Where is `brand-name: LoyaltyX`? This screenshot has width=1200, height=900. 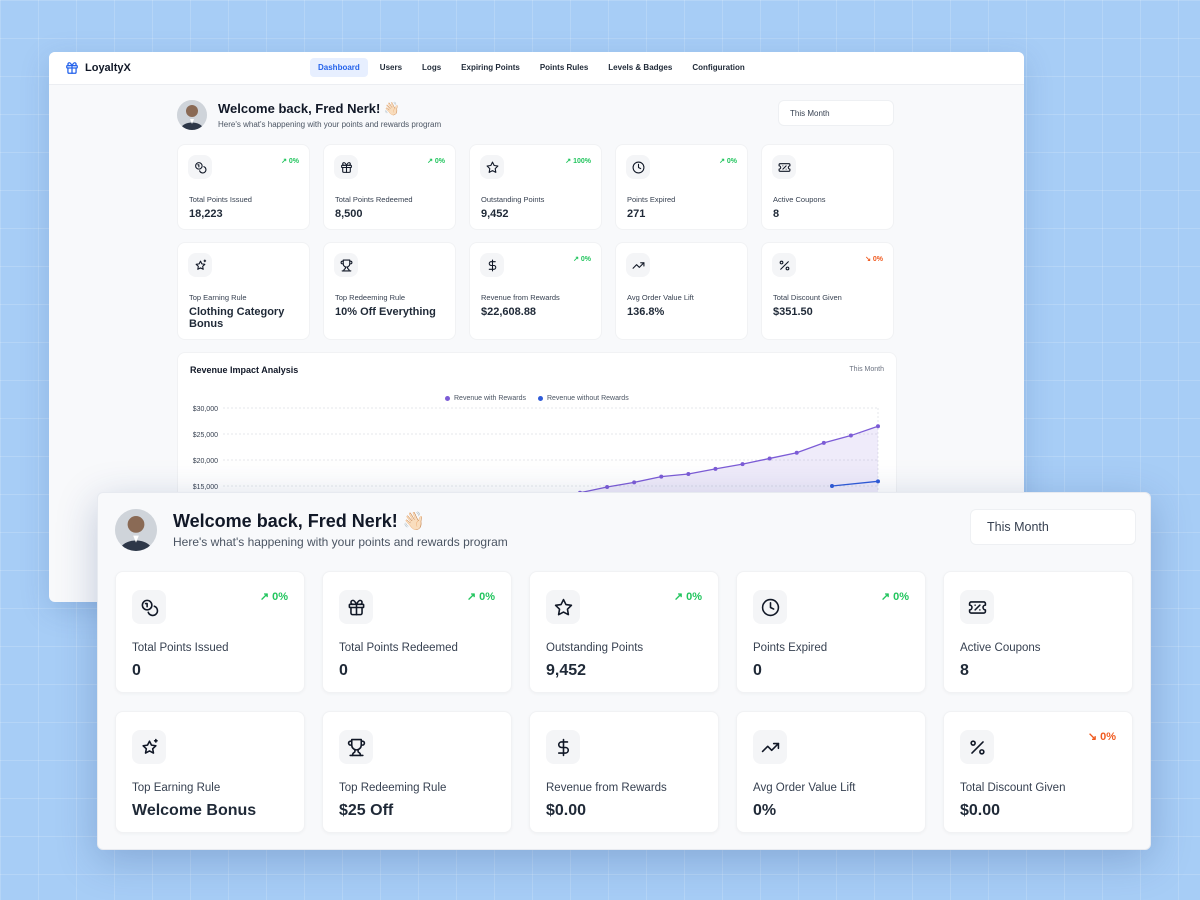 brand-name: LoyaltyX is located at coordinates (108, 68).